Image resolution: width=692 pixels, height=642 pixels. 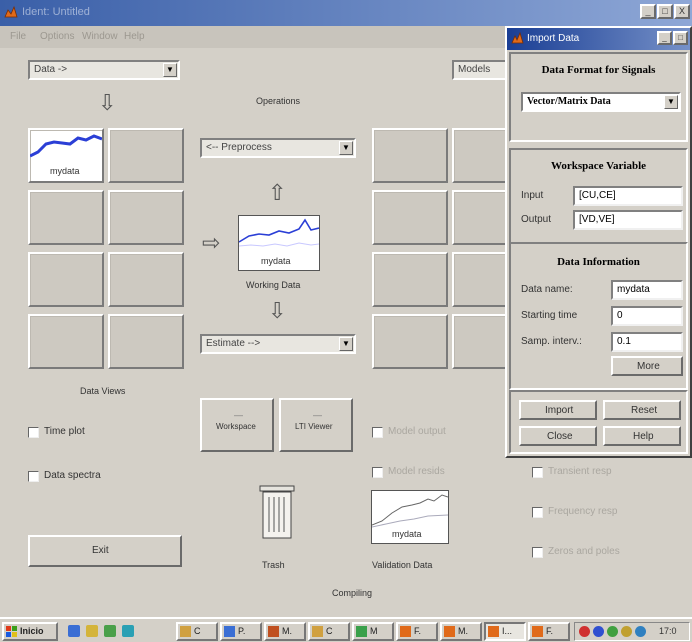 I want to click on exit-button: Exit, so click(x=105, y=551).